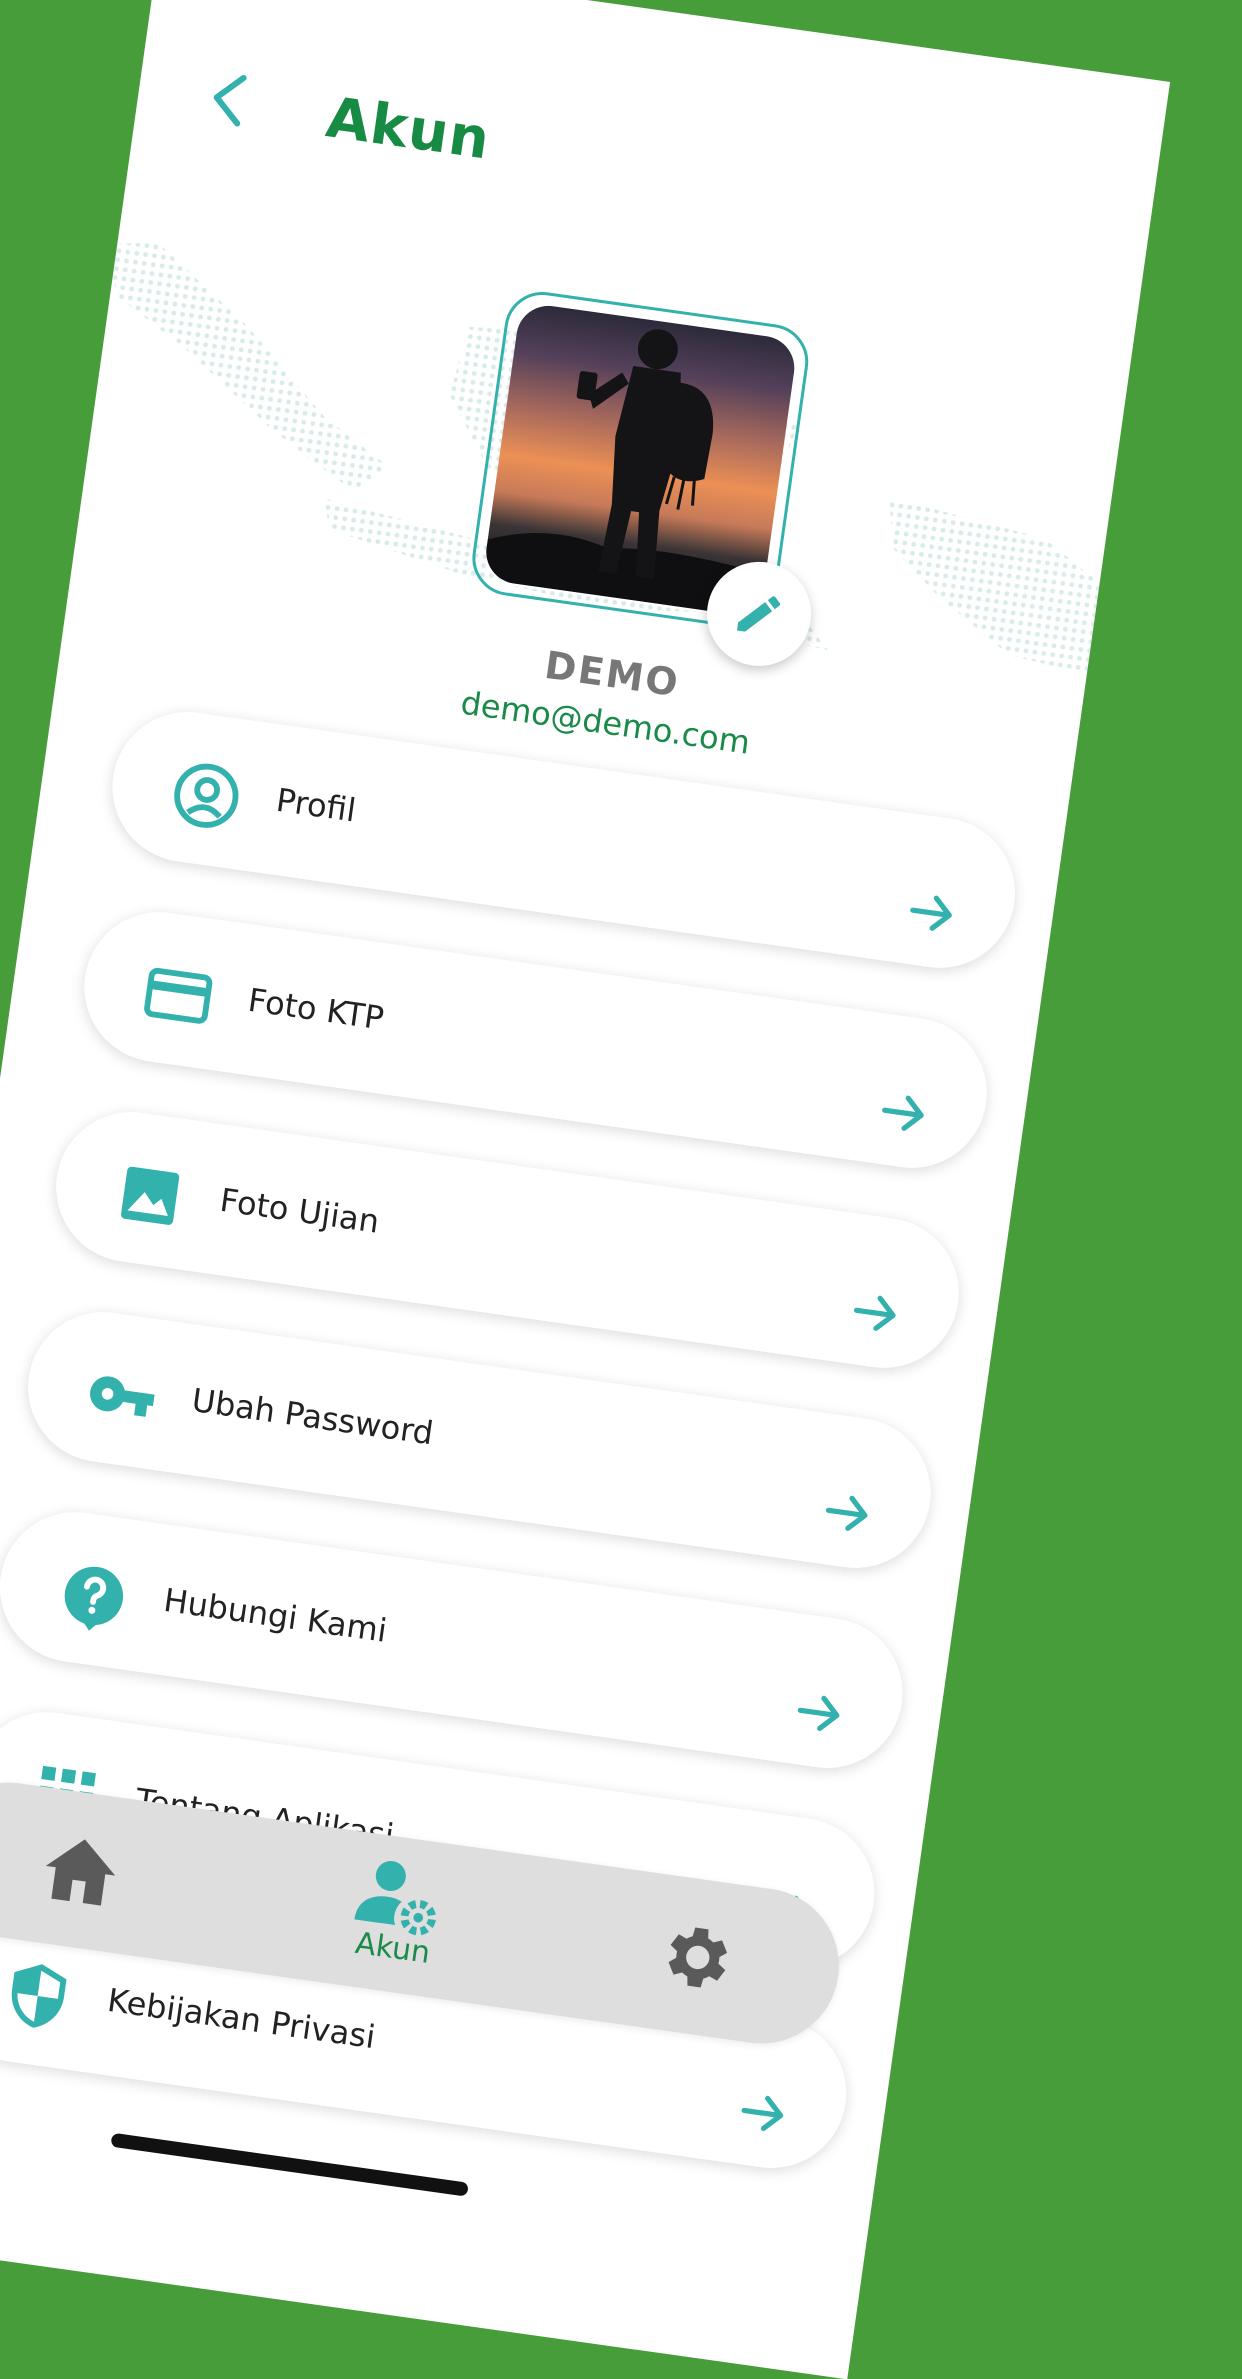 The width and height of the screenshot is (1242, 2379). I want to click on image-icon, so click(150, 1195).